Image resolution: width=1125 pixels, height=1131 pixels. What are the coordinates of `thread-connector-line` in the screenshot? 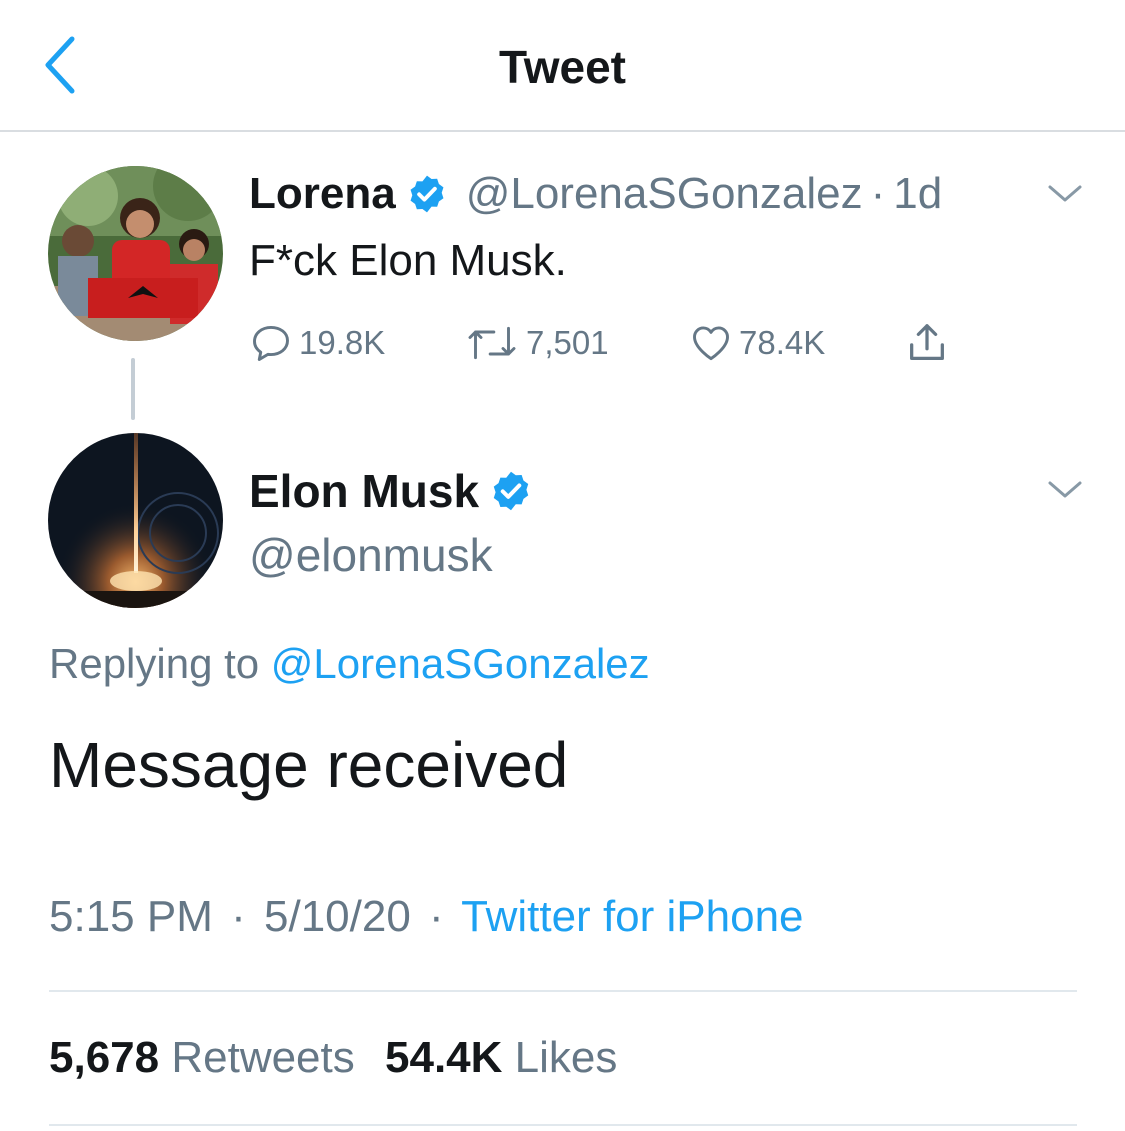 It's located at (133, 389).